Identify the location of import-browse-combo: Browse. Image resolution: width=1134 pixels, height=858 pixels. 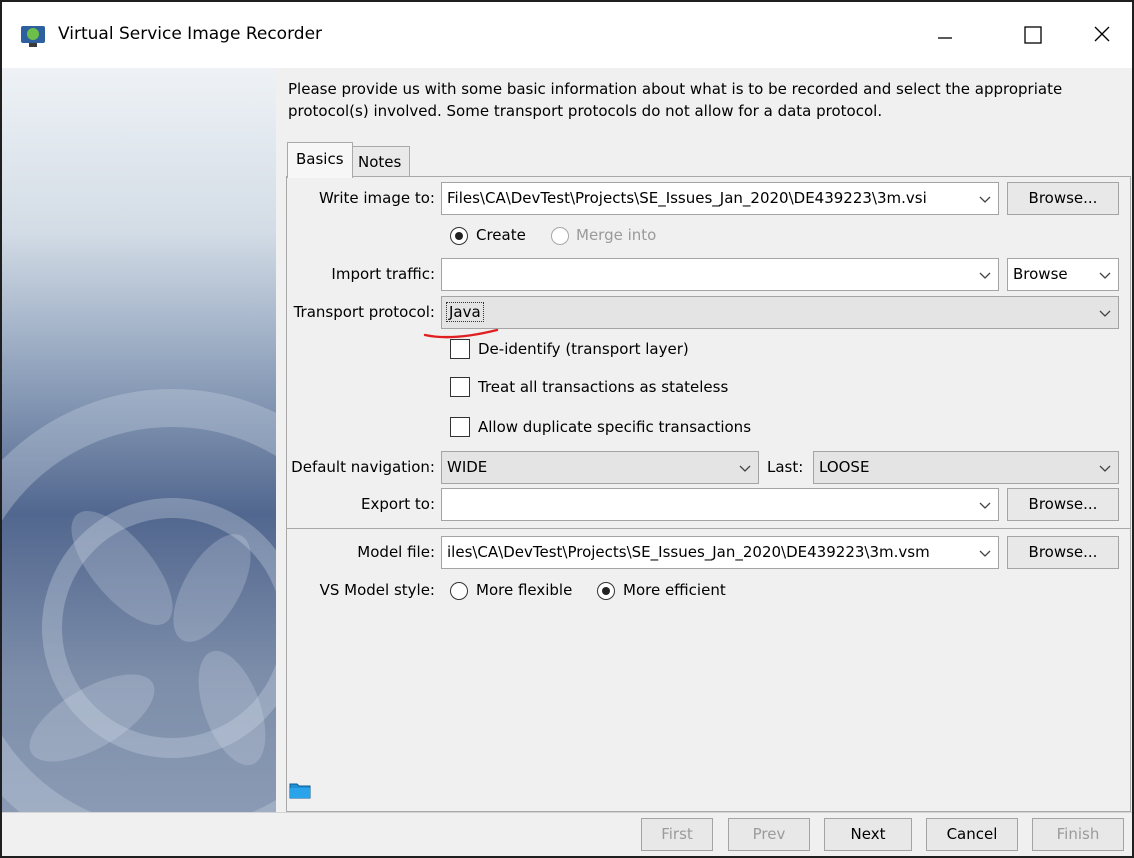
(1063, 274).